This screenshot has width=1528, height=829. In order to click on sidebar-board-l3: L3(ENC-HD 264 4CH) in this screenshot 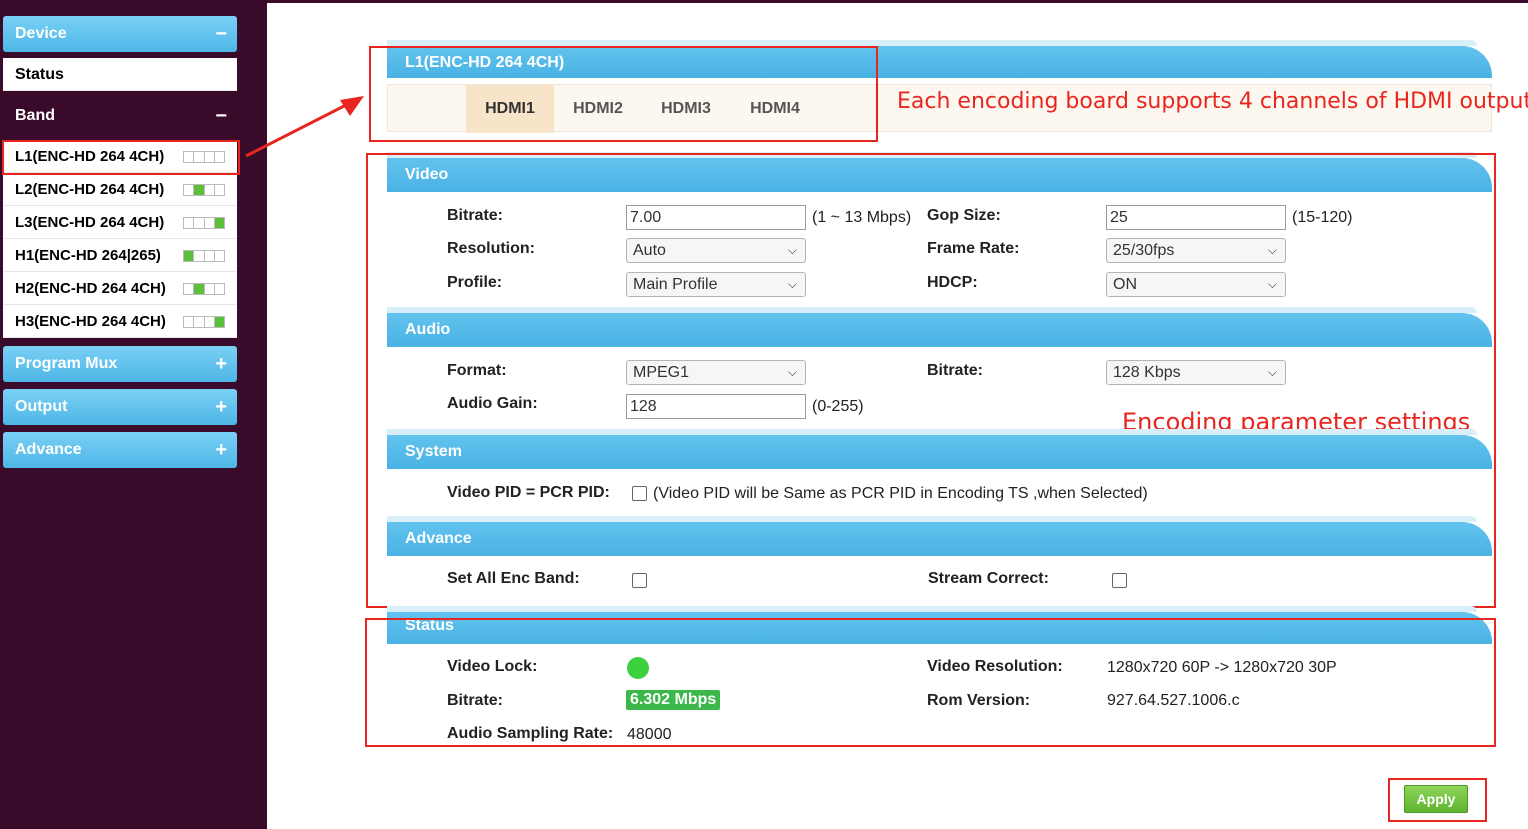, I will do `click(120, 222)`.